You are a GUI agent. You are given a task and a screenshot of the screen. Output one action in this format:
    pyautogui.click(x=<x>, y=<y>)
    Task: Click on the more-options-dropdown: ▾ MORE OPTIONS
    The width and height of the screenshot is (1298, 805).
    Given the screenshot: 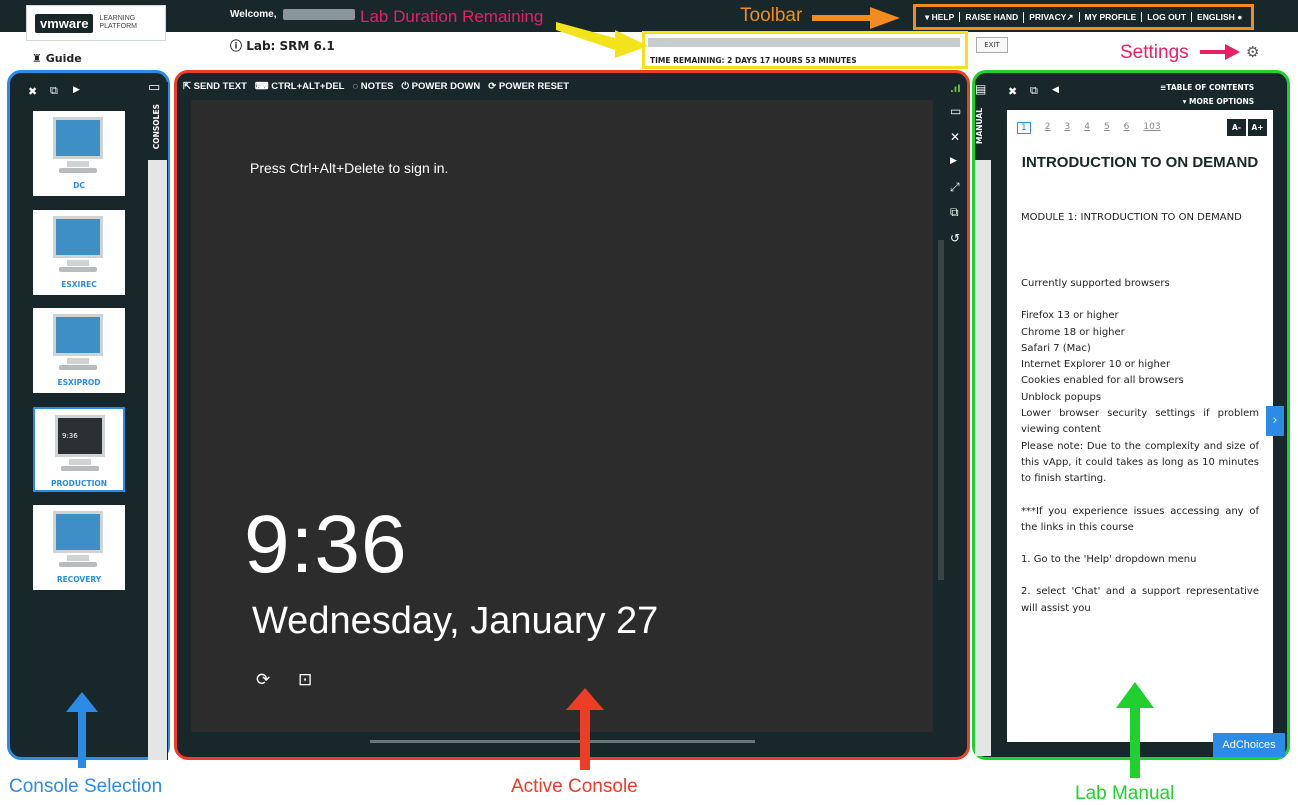 What is the action you would take?
    pyautogui.click(x=1219, y=101)
    